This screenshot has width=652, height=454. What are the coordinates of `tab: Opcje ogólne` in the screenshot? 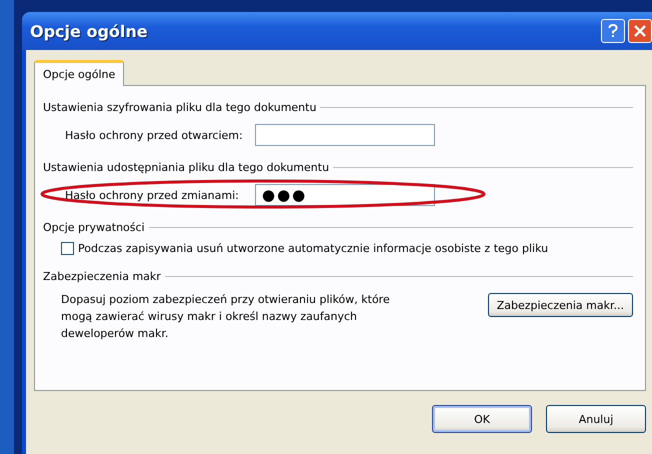 It's located at (79, 73).